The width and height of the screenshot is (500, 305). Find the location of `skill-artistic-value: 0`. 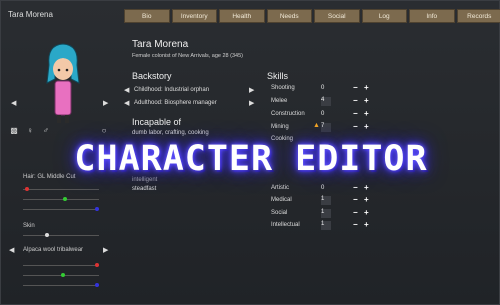

skill-artistic-value: 0 is located at coordinates (323, 188).